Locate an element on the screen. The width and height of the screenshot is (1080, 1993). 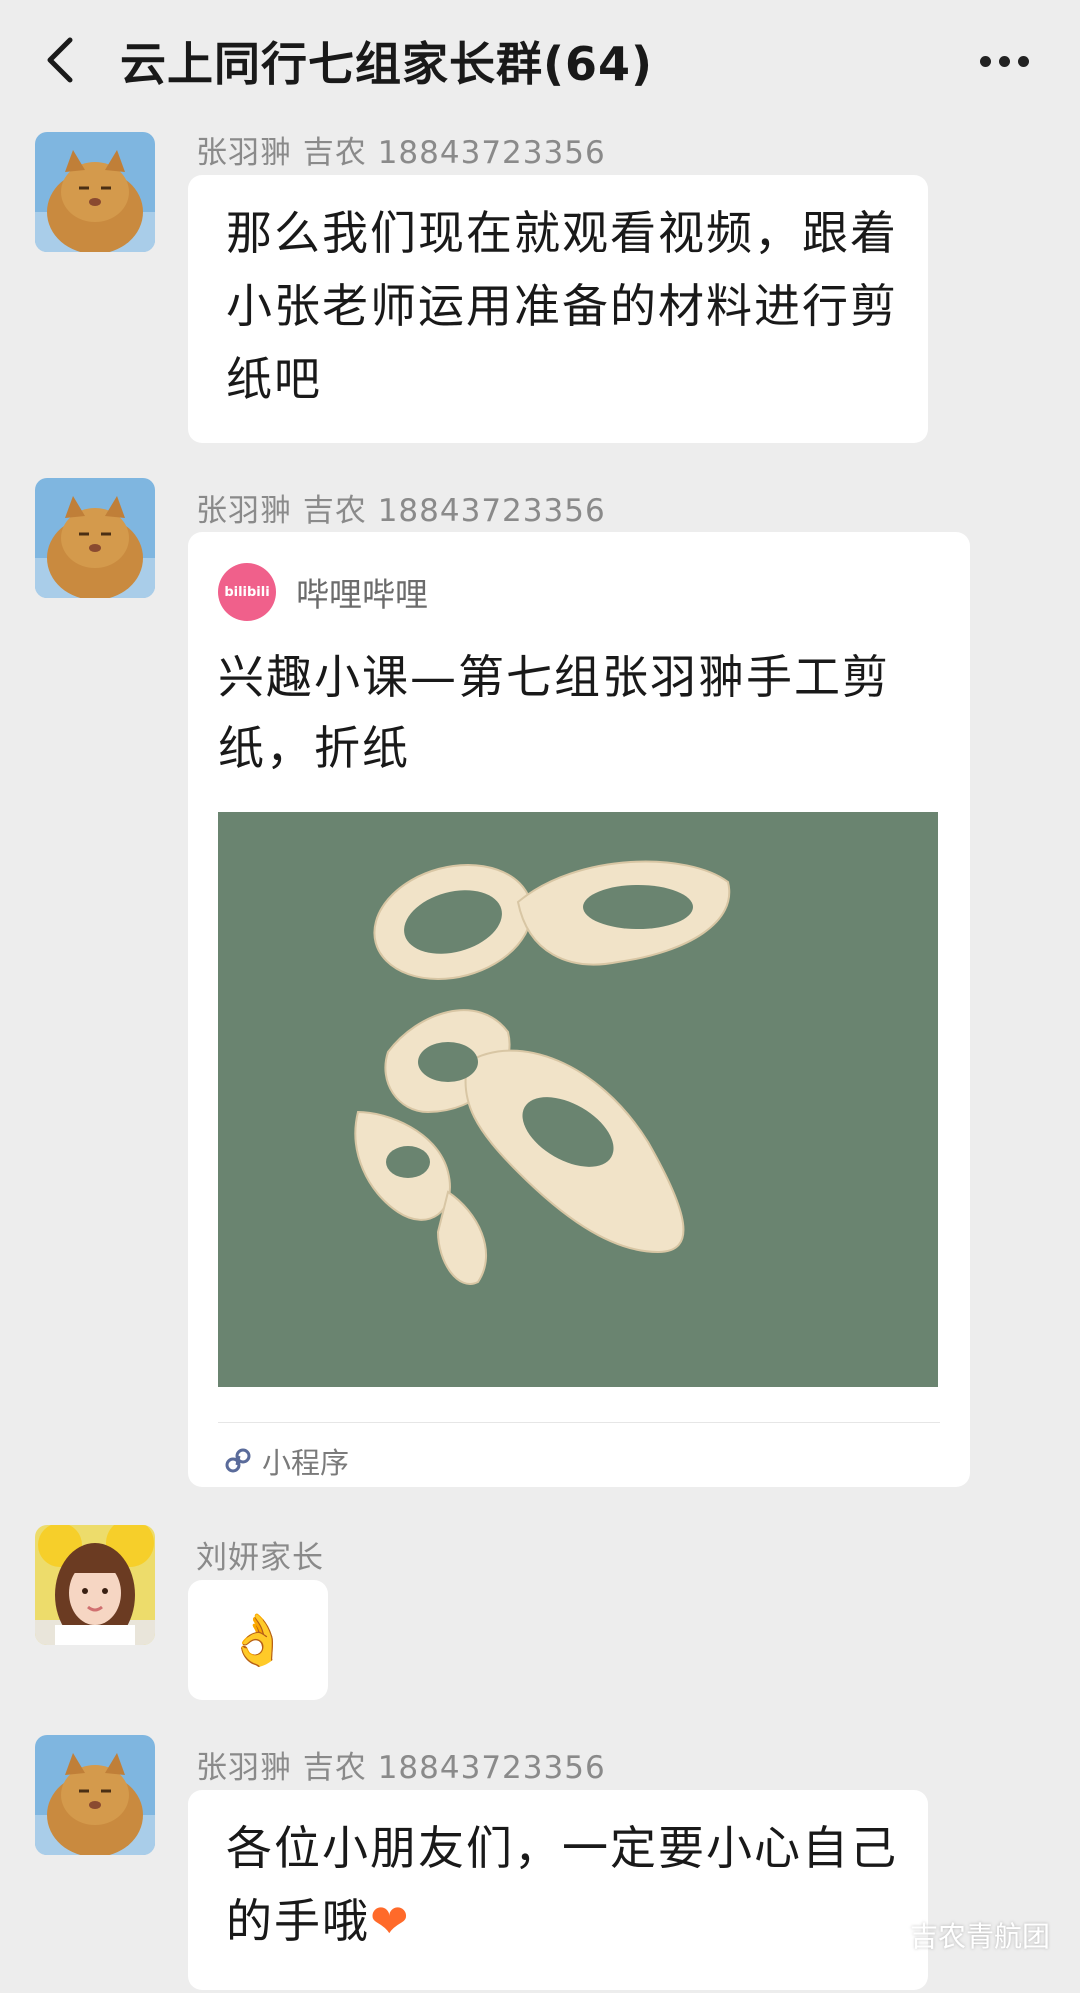
ok-hand-emoji: 👌 is located at coordinates (258, 1640).